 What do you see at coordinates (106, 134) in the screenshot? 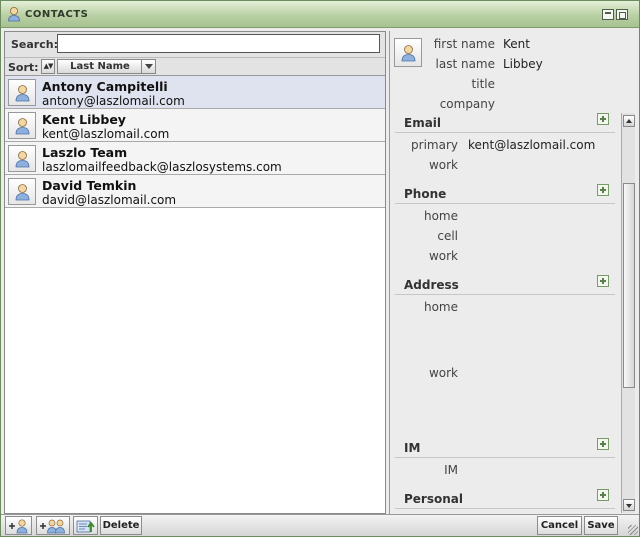
I see `contact-email: kent@laszlomail.com` at bounding box center [106, 134].